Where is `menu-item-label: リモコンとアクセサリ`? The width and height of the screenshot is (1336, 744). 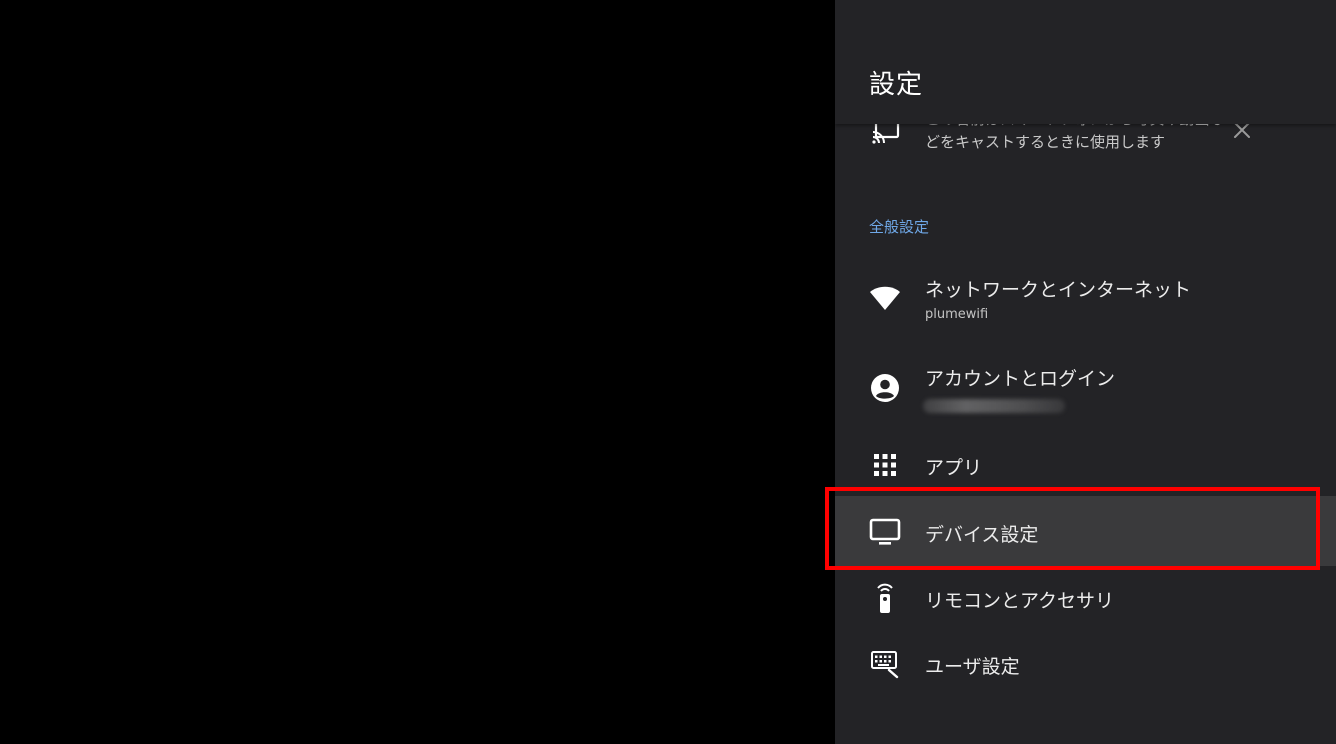 menu-item-label: リモコンとアクセサリ is located at coordinates (1020, 601).